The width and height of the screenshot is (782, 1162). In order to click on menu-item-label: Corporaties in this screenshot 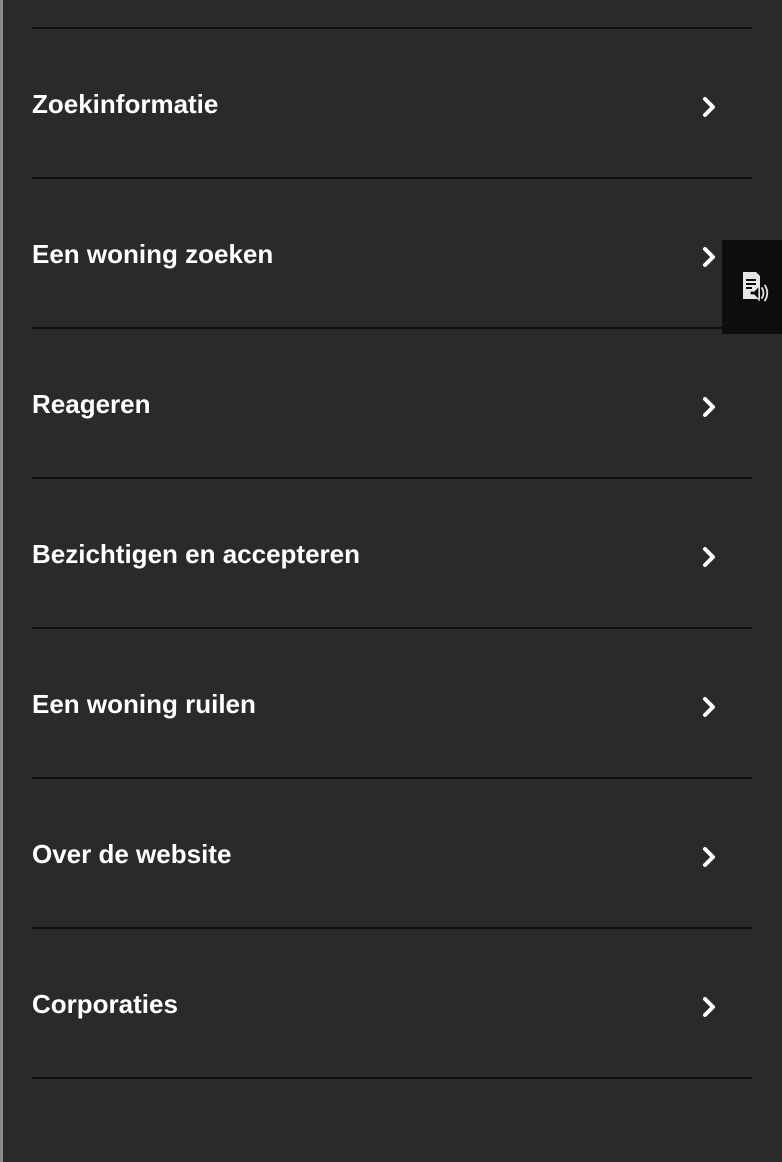, I will do `click(105, 1004)`.